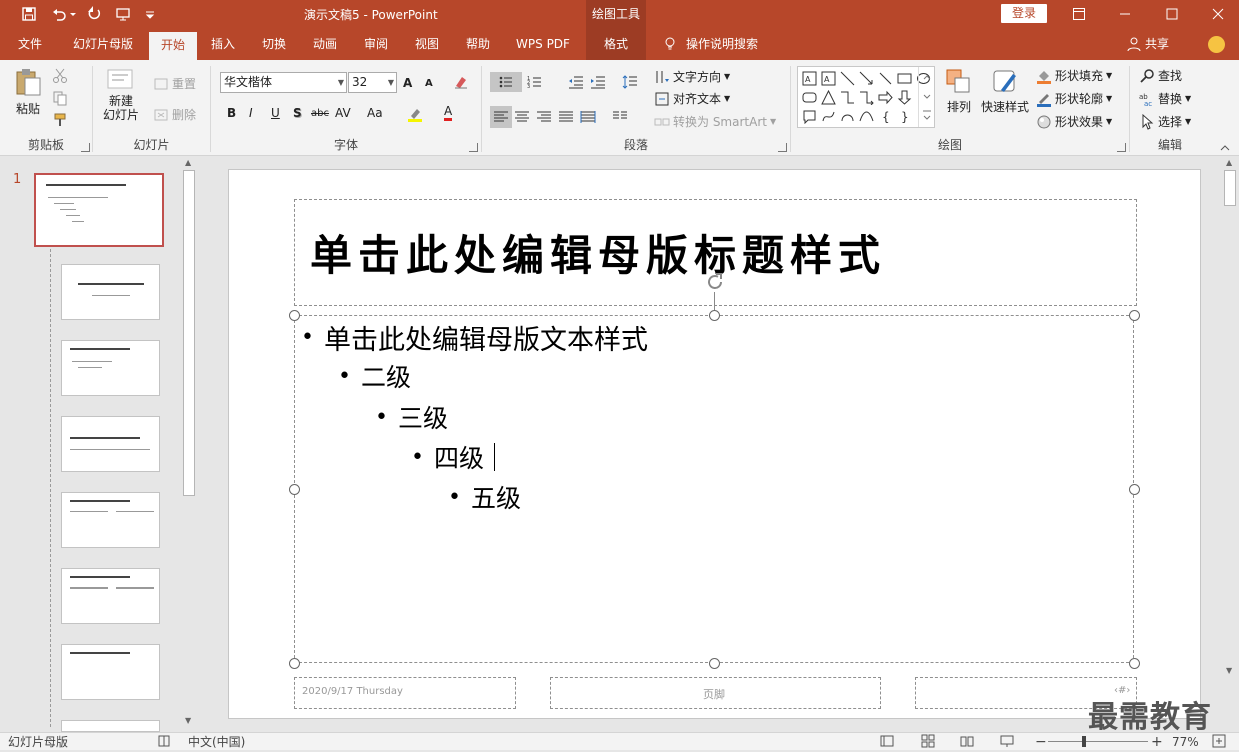 The height and width of the screenshot is (752, 1239). Describe the element at coordinates (782, 147) in the screenshot. I see `paragraph-launcher-icon` at that location.